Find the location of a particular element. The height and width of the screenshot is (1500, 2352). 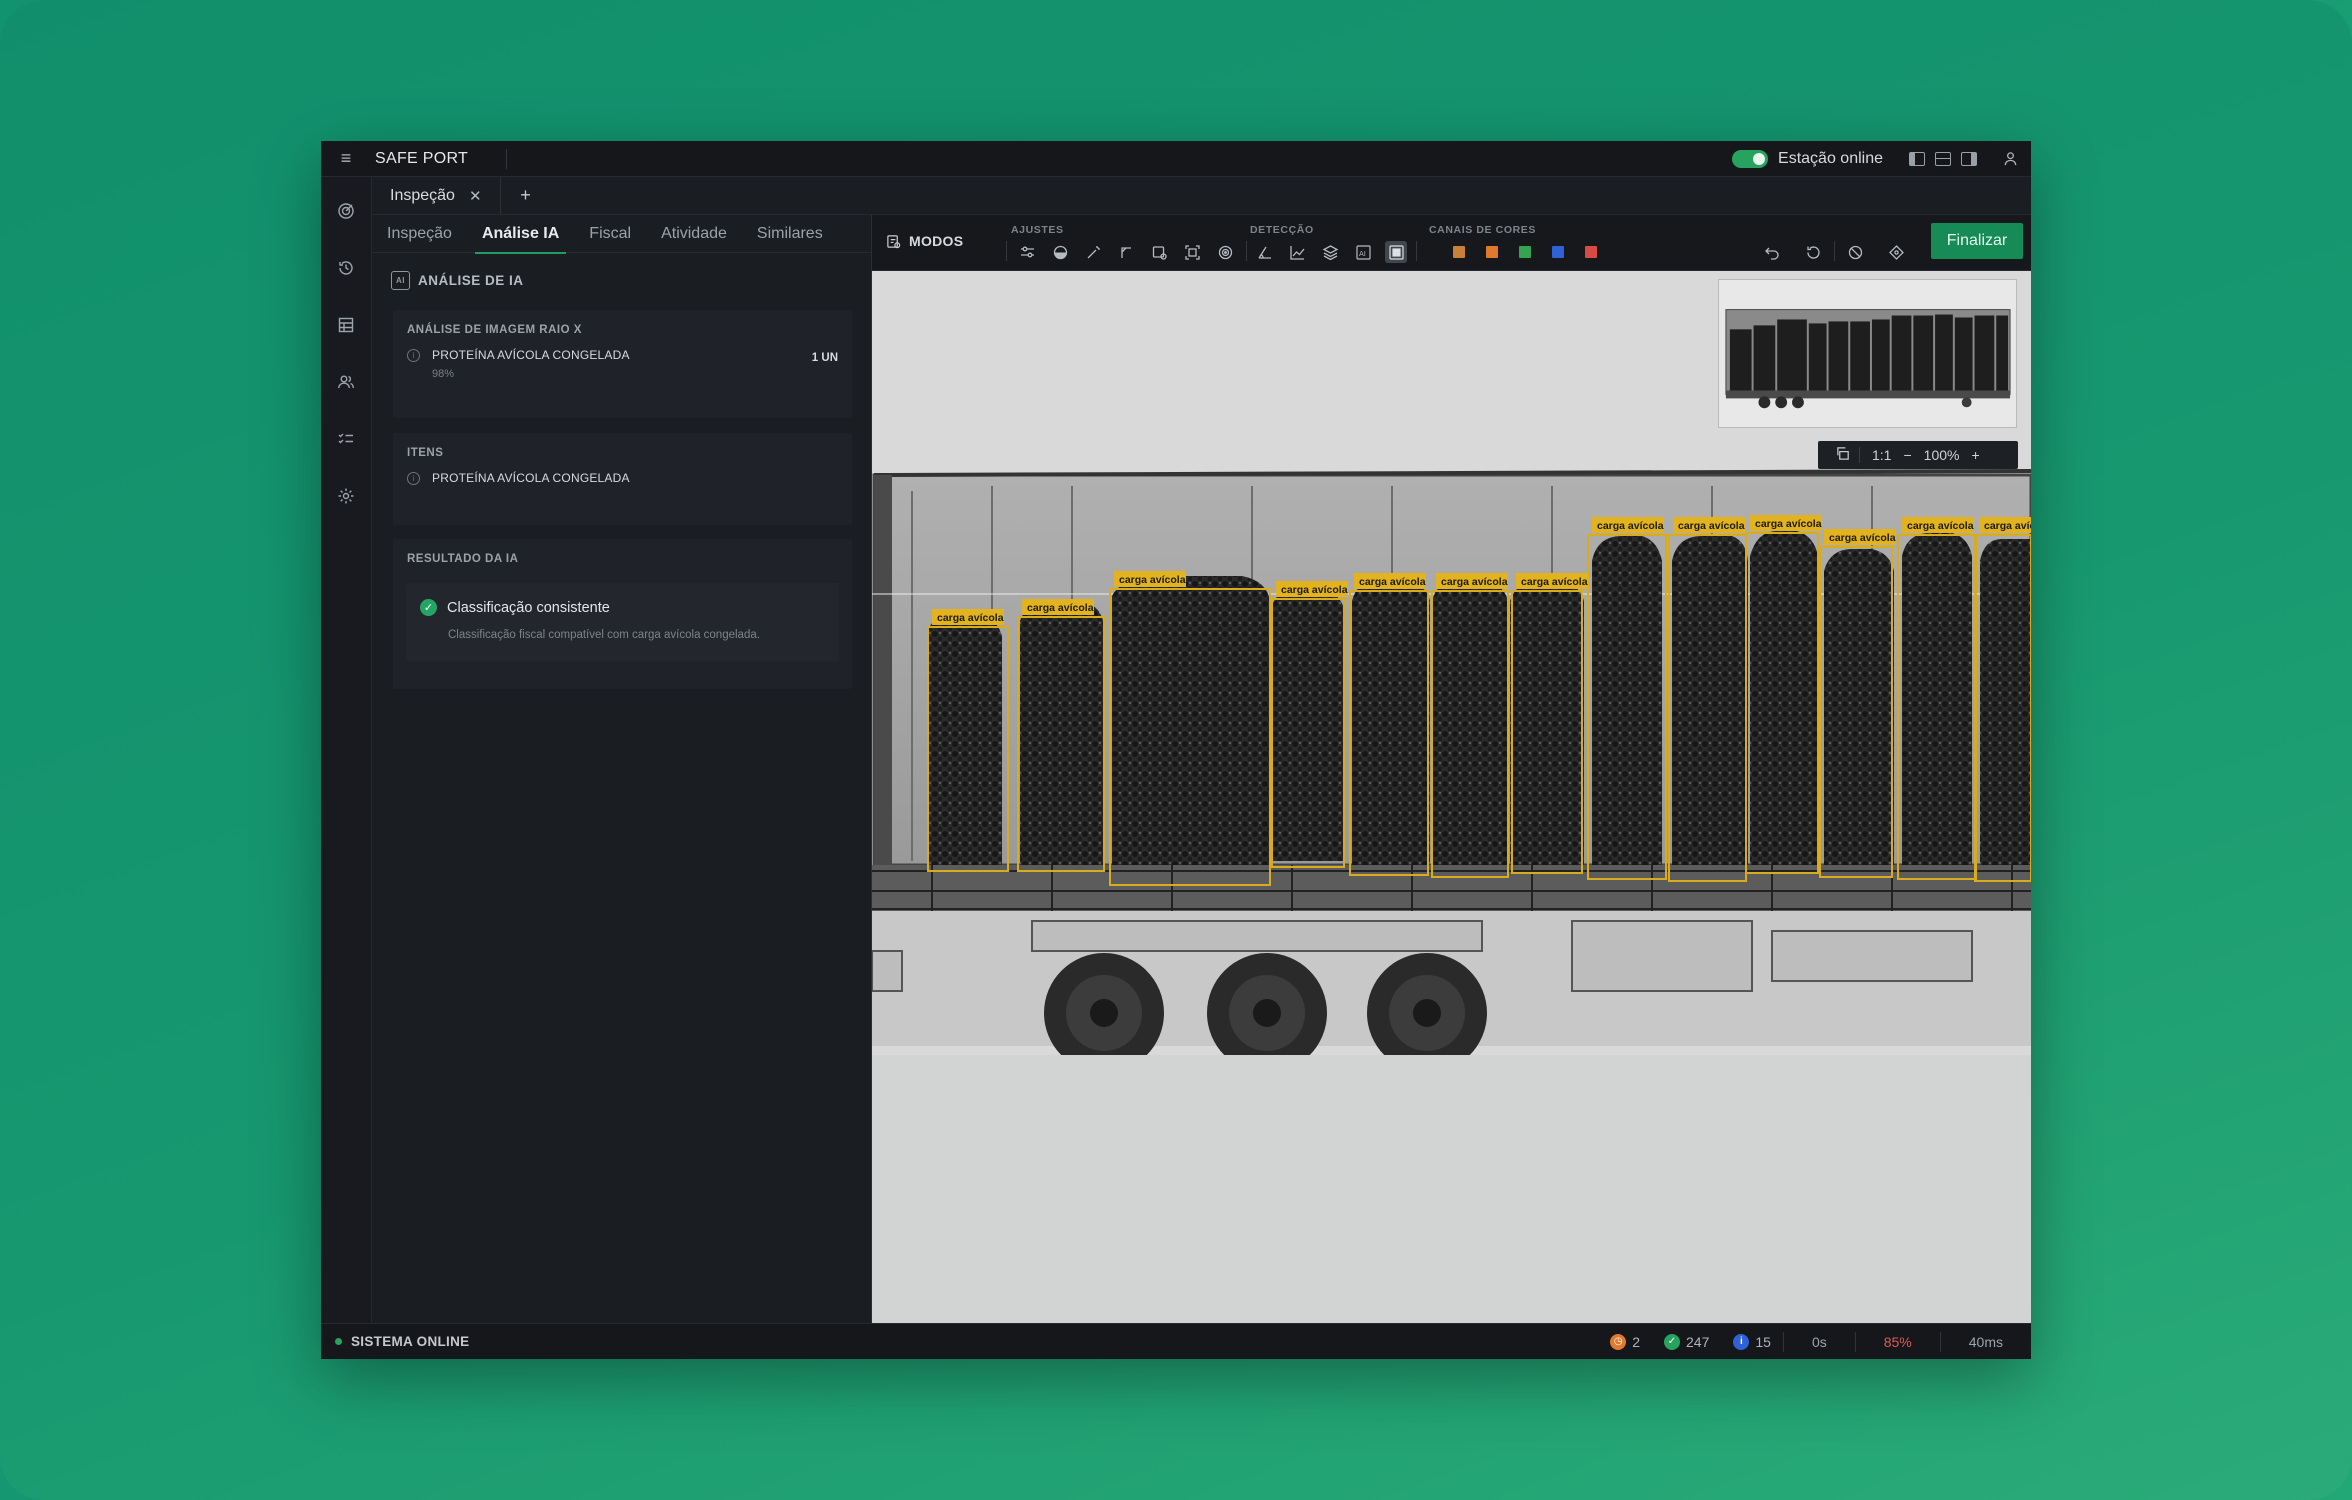

zoom-out-button: − is located at coordinates (1907, 455).